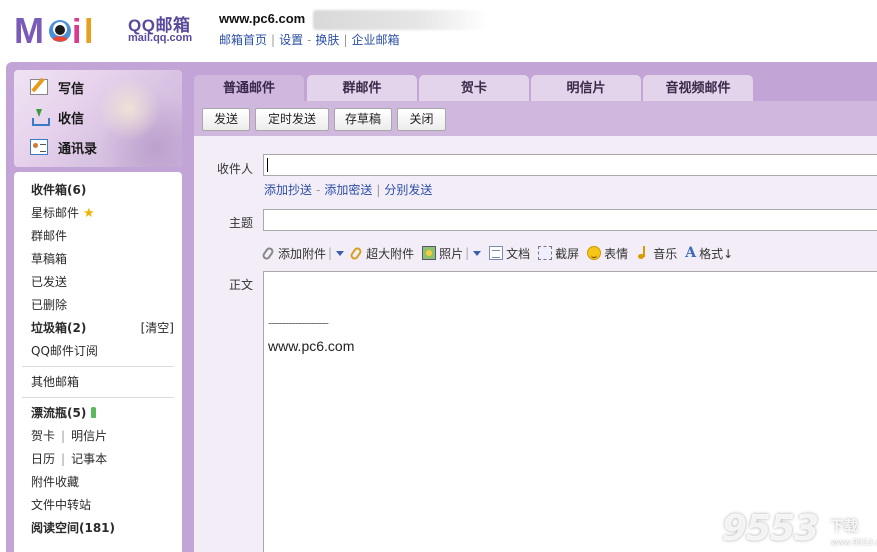  What do you see at coordinates (235, 169) in the screenshot?
I see `to-label: 收件人` at bounding box center [235, 169].